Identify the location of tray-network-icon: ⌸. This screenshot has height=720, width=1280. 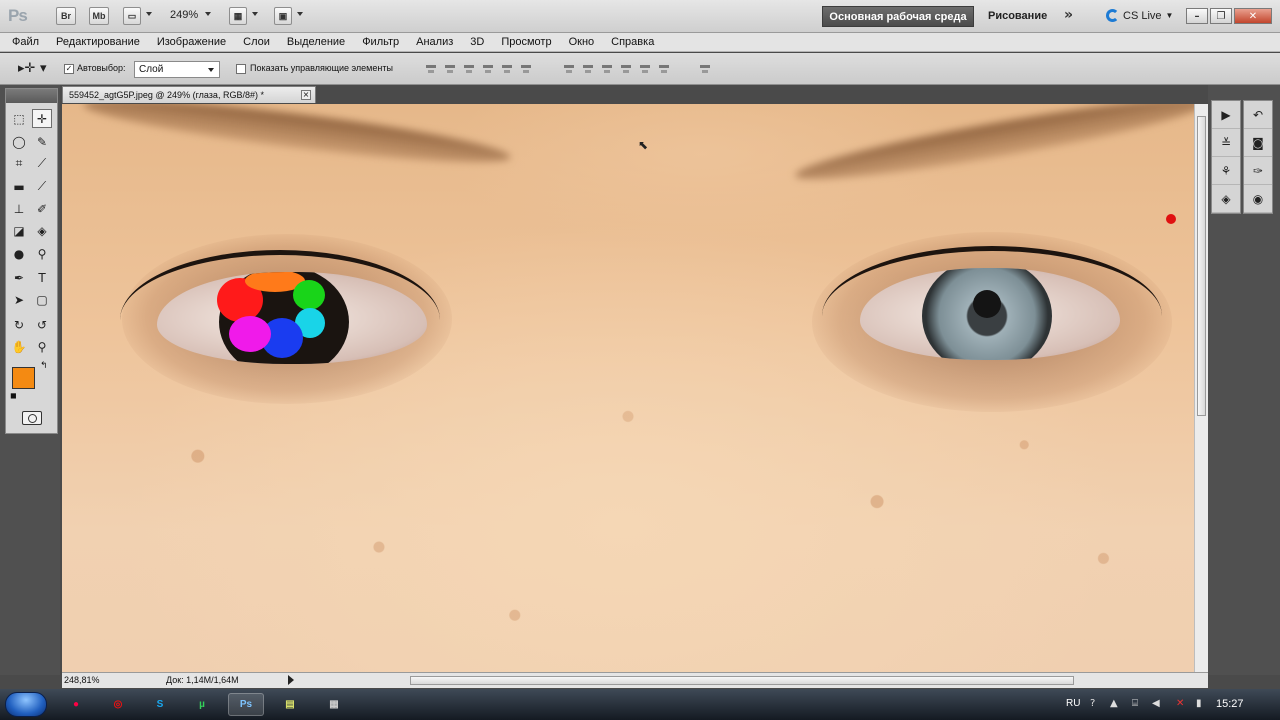
(1137, 704).